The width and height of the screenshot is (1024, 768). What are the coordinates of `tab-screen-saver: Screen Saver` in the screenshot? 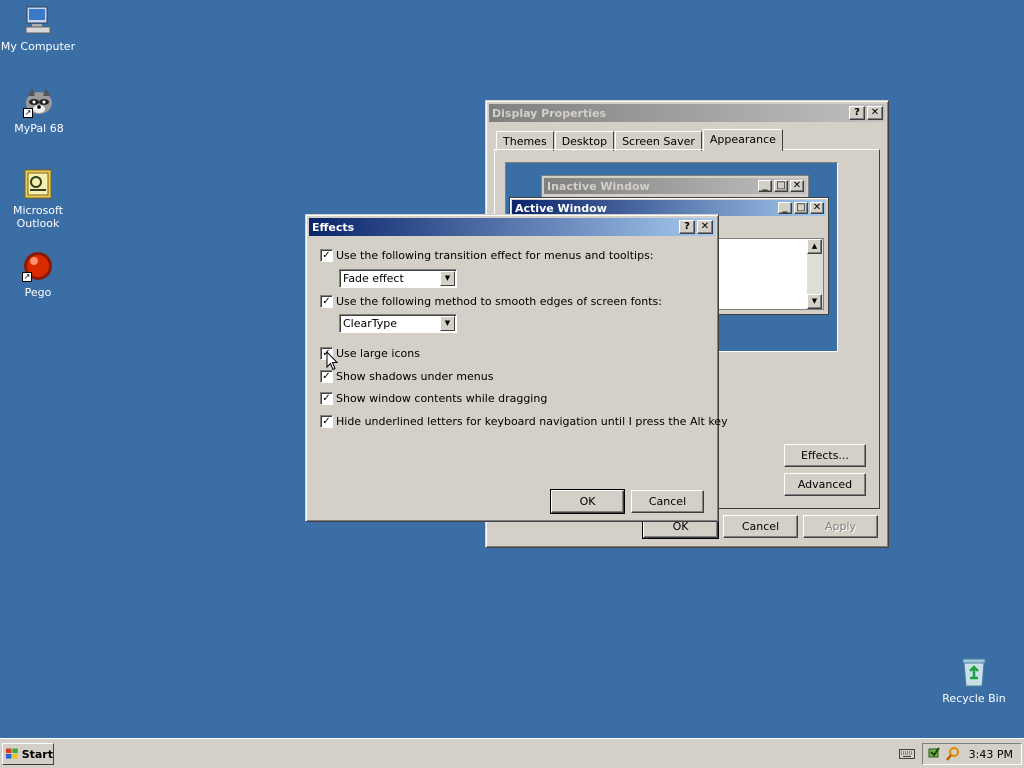 It's located at (658, 141).